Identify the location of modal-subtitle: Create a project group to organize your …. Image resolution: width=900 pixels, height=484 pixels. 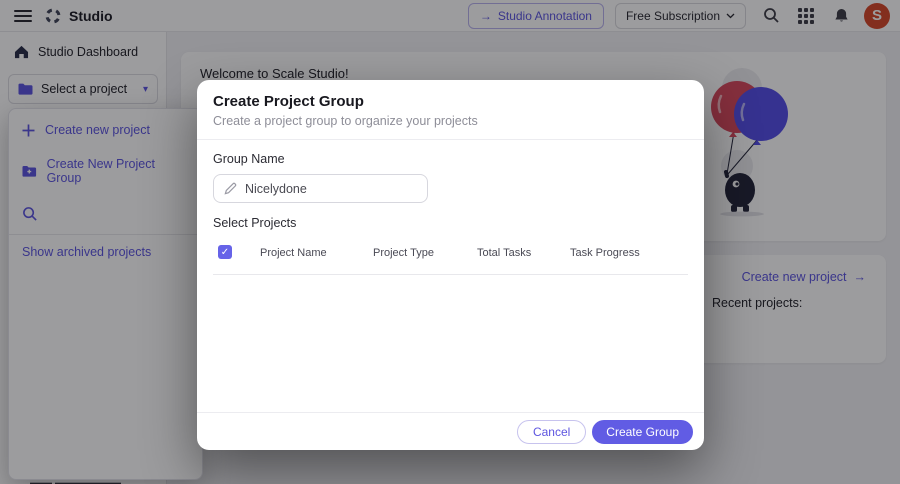
(345, 121).